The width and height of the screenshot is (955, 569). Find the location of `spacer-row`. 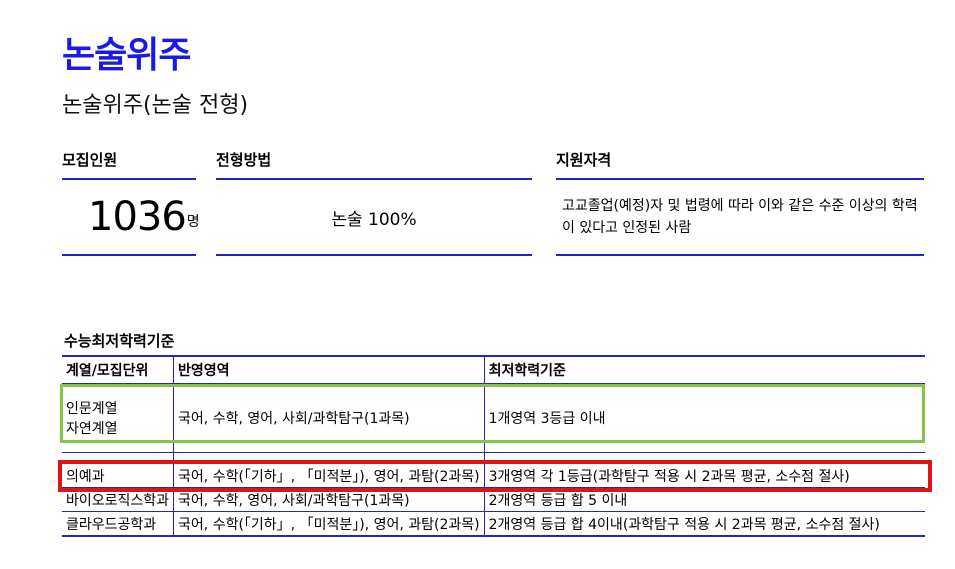

spacer-row is located at coordinates (493, 458).